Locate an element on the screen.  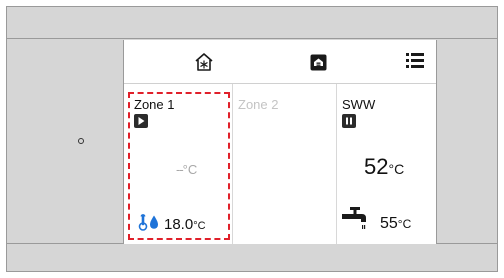
zone-1-setpoint-unit: °C is located at coordinates (190, 169).